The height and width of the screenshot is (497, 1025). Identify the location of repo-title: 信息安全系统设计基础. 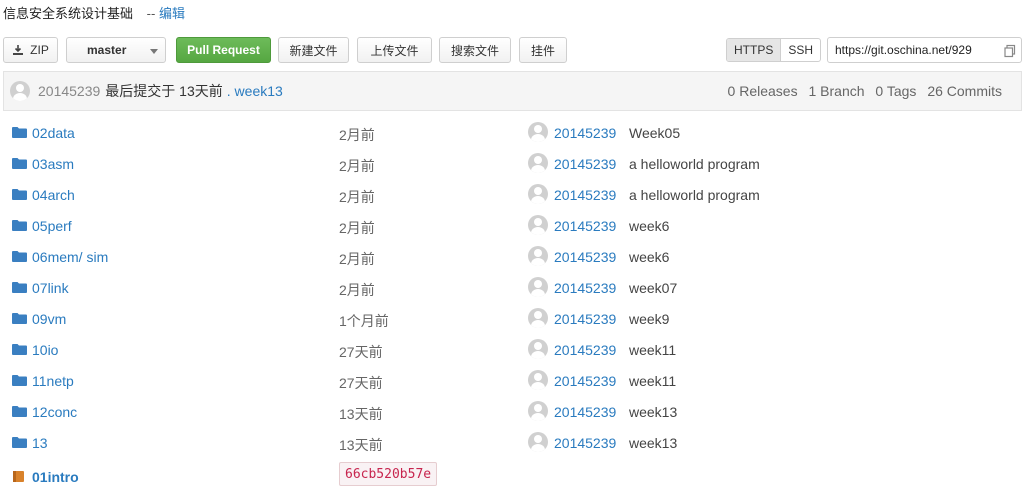
(68, 13).